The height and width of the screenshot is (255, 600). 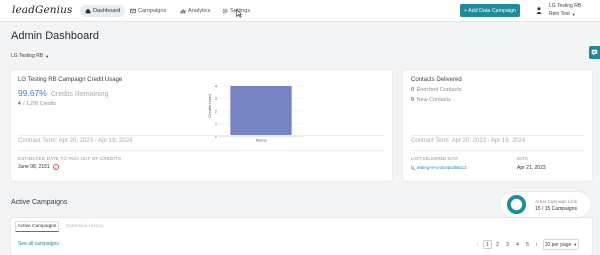 What do you see at coordinates (32, 93) in the screenshot?
I see `credits-remaining-percent: 99.67%` at bounding box center [32, 93].